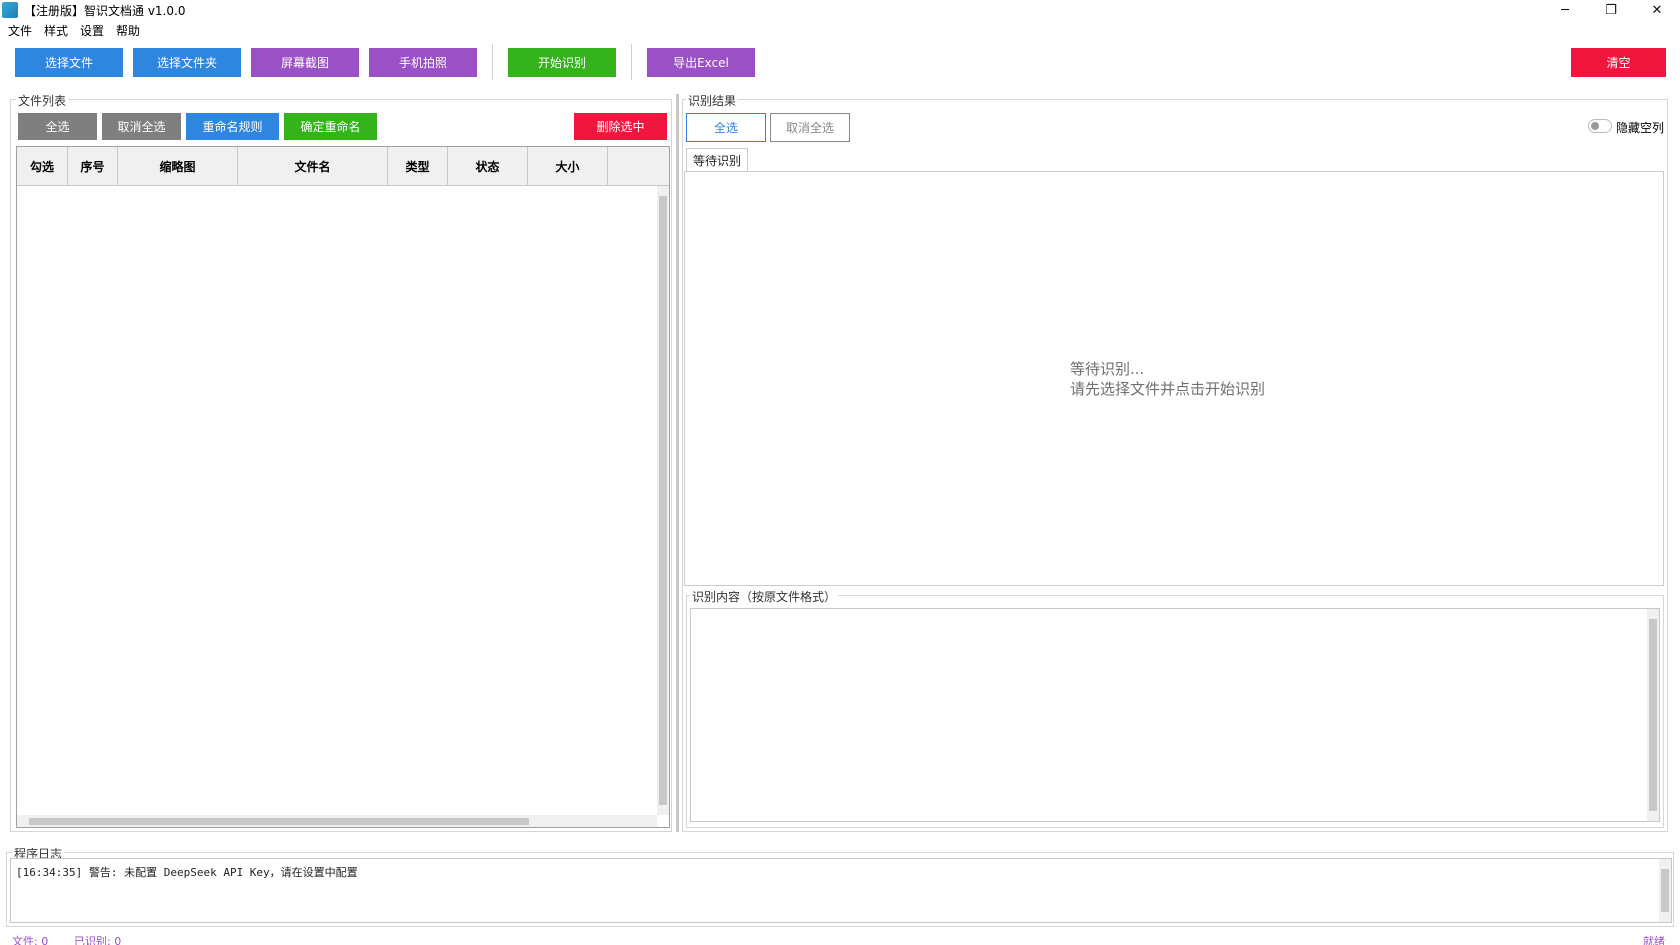 This screenshot has height=945, width=1680. What do you see at coordinates (423, 62) in the screenshot?
I see `phone-photo-button: 手机拍照` at bounding box center [423, 62].